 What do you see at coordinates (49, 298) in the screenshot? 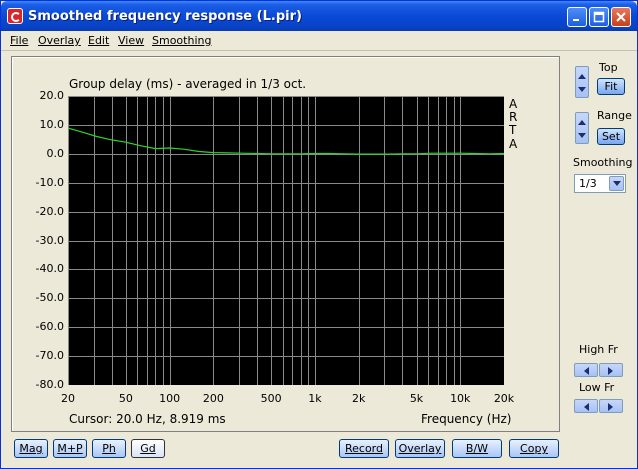
I see `y-tick-label: -50.0` at bounding box center [49, 298].